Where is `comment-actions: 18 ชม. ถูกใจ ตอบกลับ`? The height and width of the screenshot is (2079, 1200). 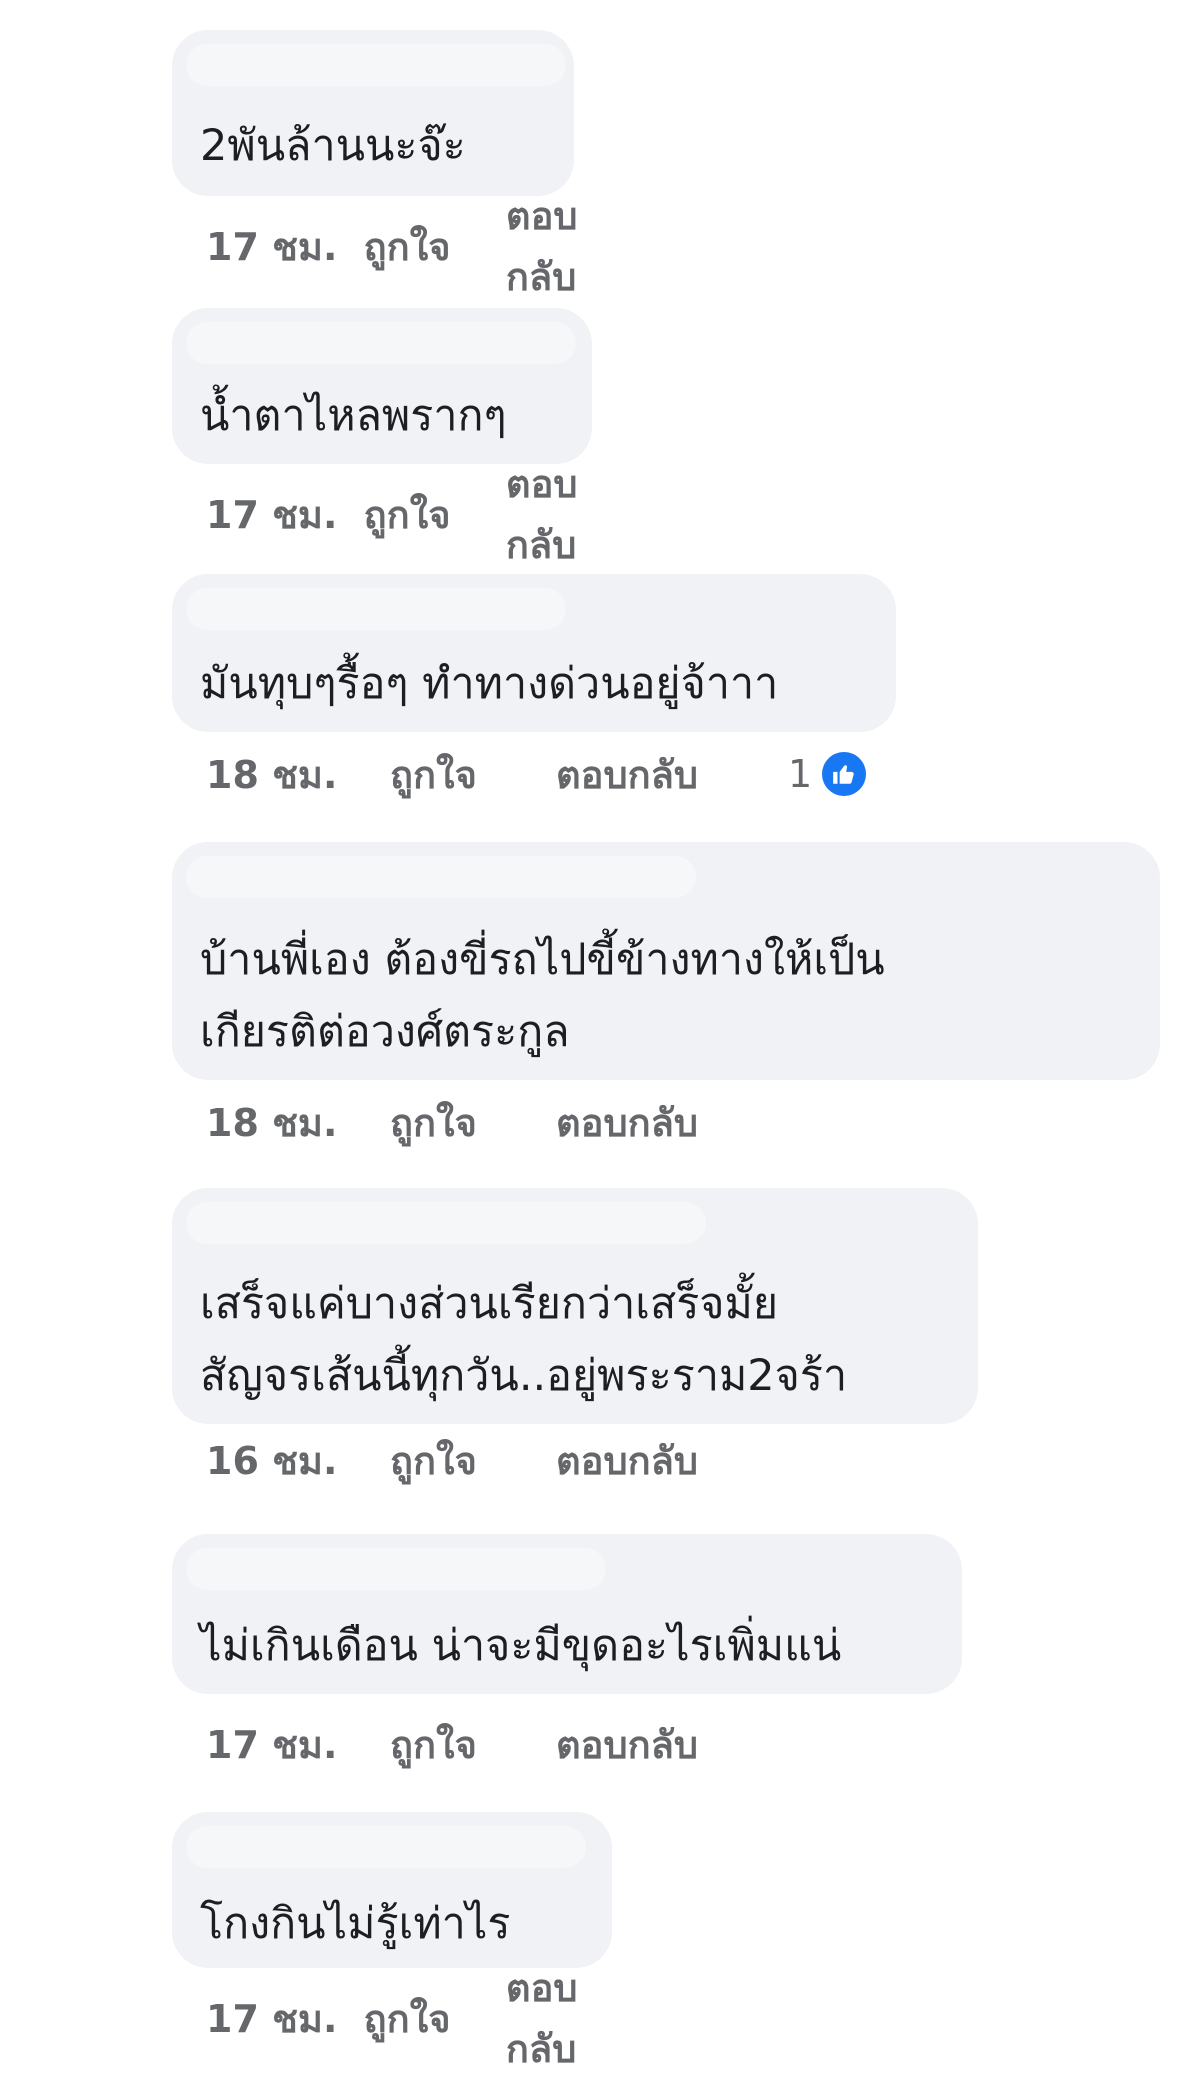 comment-actions: 18 ชม. ถูกใจ ตอบกลับ is located at coordinates (452, 1122).